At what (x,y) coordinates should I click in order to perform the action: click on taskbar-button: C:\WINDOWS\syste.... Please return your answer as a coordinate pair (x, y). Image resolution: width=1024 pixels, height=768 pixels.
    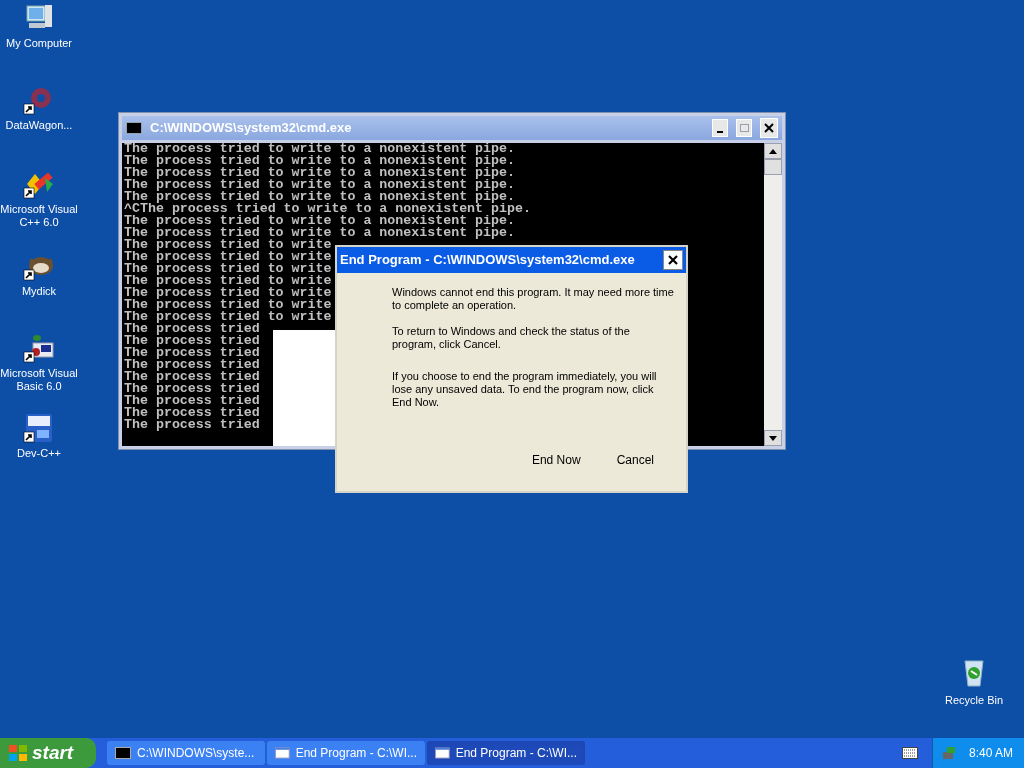
    Looking at the image, I should click on (186, 753).